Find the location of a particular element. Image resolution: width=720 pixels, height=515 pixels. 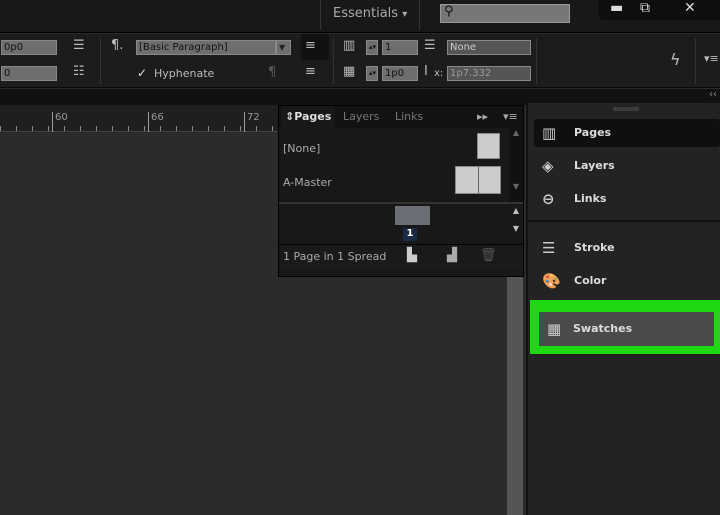

dock-item-pages: ▥ Pages is located at coordinates (627, 133).